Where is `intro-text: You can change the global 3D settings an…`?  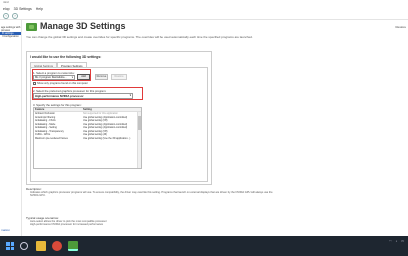
intro-text: You can change the global 3D settings an… is located at coordinates (139, 37).